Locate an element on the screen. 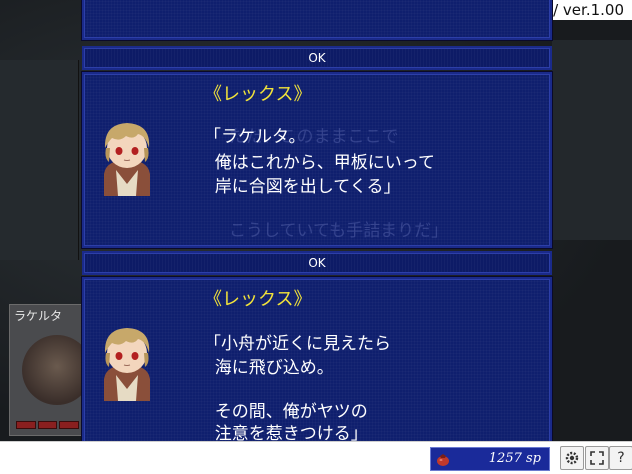  coin-pouch-icon is located at coordinates (443, 460).